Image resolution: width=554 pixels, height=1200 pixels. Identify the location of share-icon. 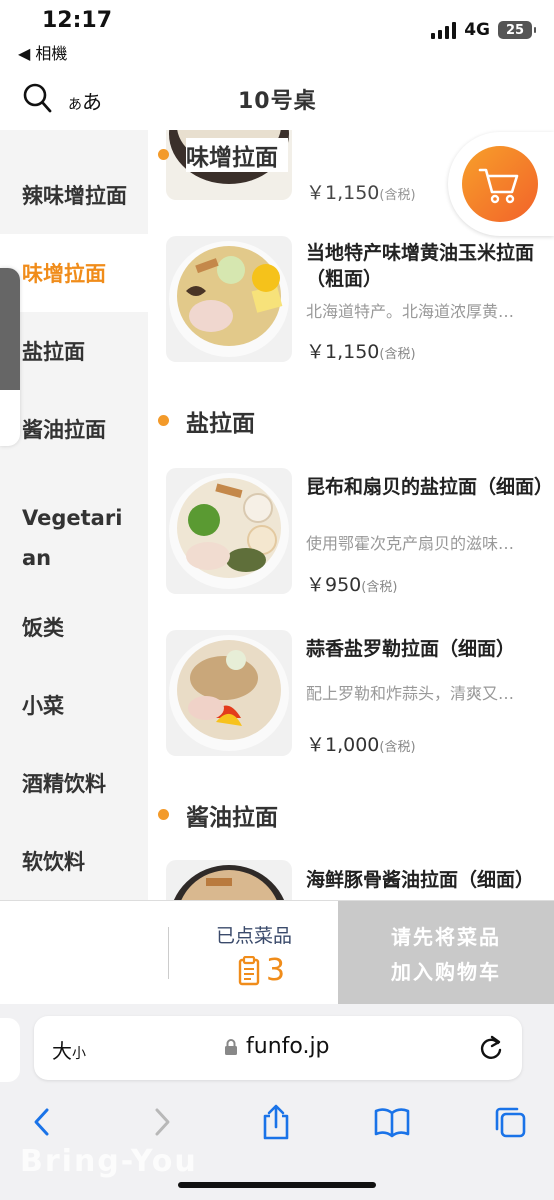
(276, 1122).